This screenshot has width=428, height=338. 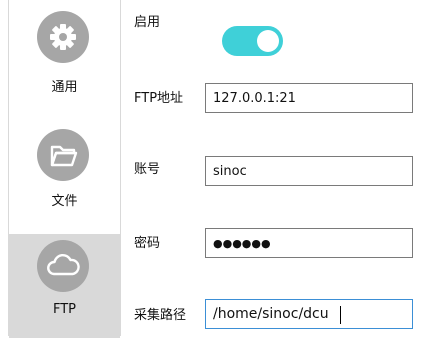 I want to click on ftp-address-label: FTP地址, so click(x=159, y=98).